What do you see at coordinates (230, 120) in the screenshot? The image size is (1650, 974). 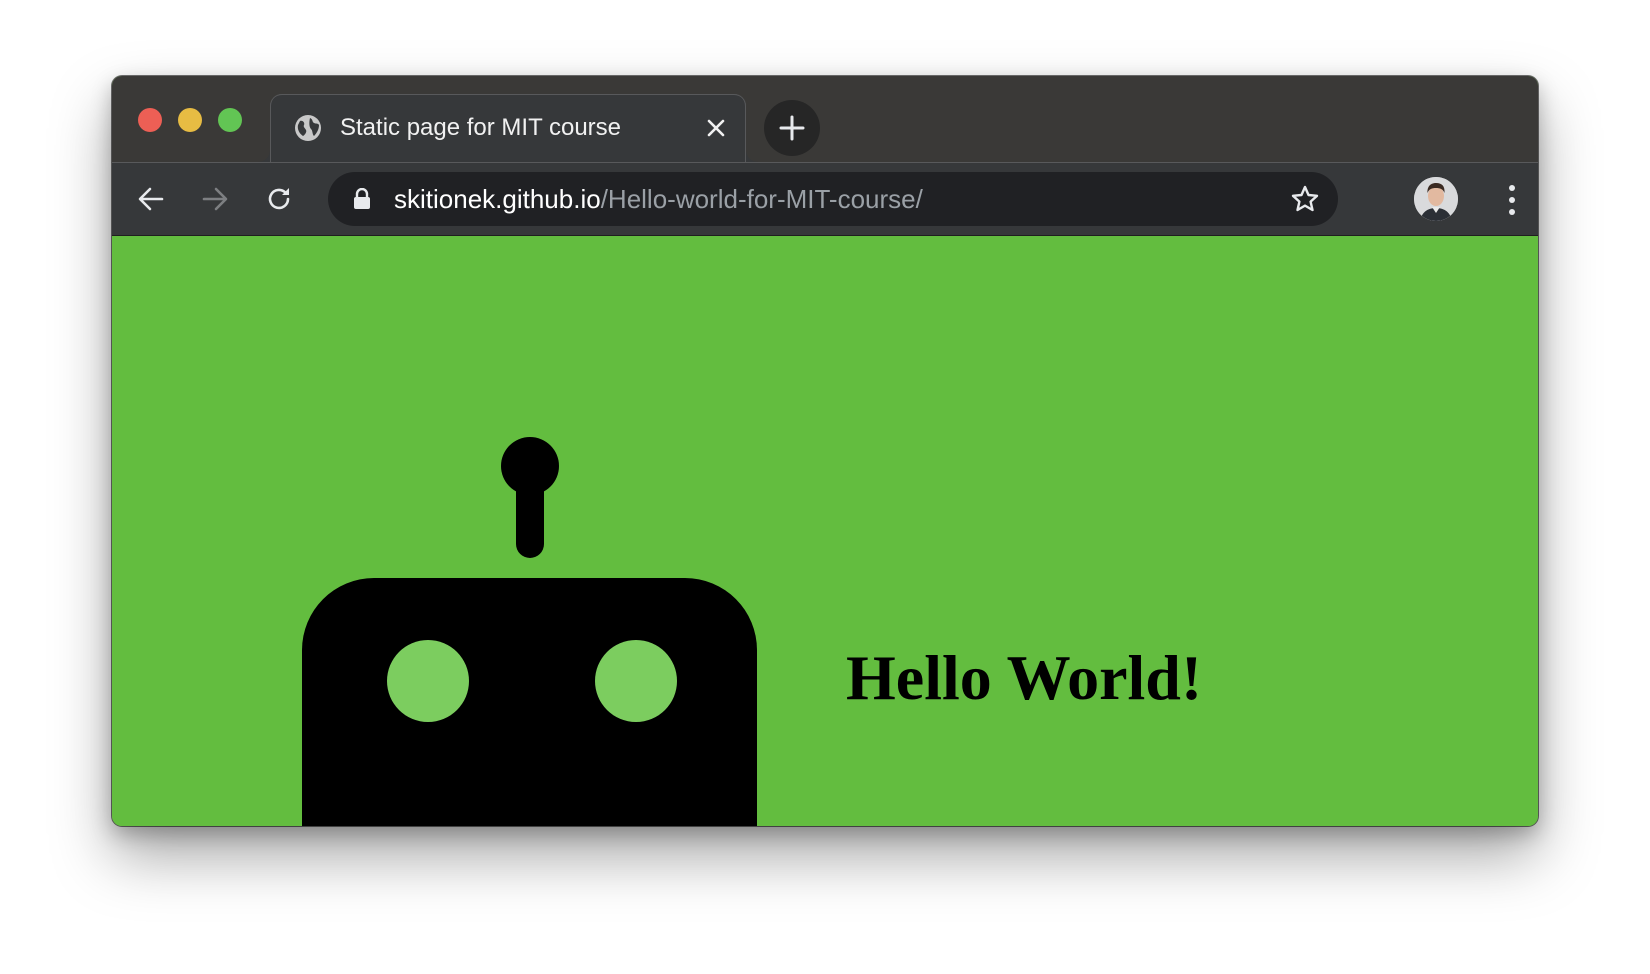 I see `zoom-window-button` at bounding box center [230, 120].